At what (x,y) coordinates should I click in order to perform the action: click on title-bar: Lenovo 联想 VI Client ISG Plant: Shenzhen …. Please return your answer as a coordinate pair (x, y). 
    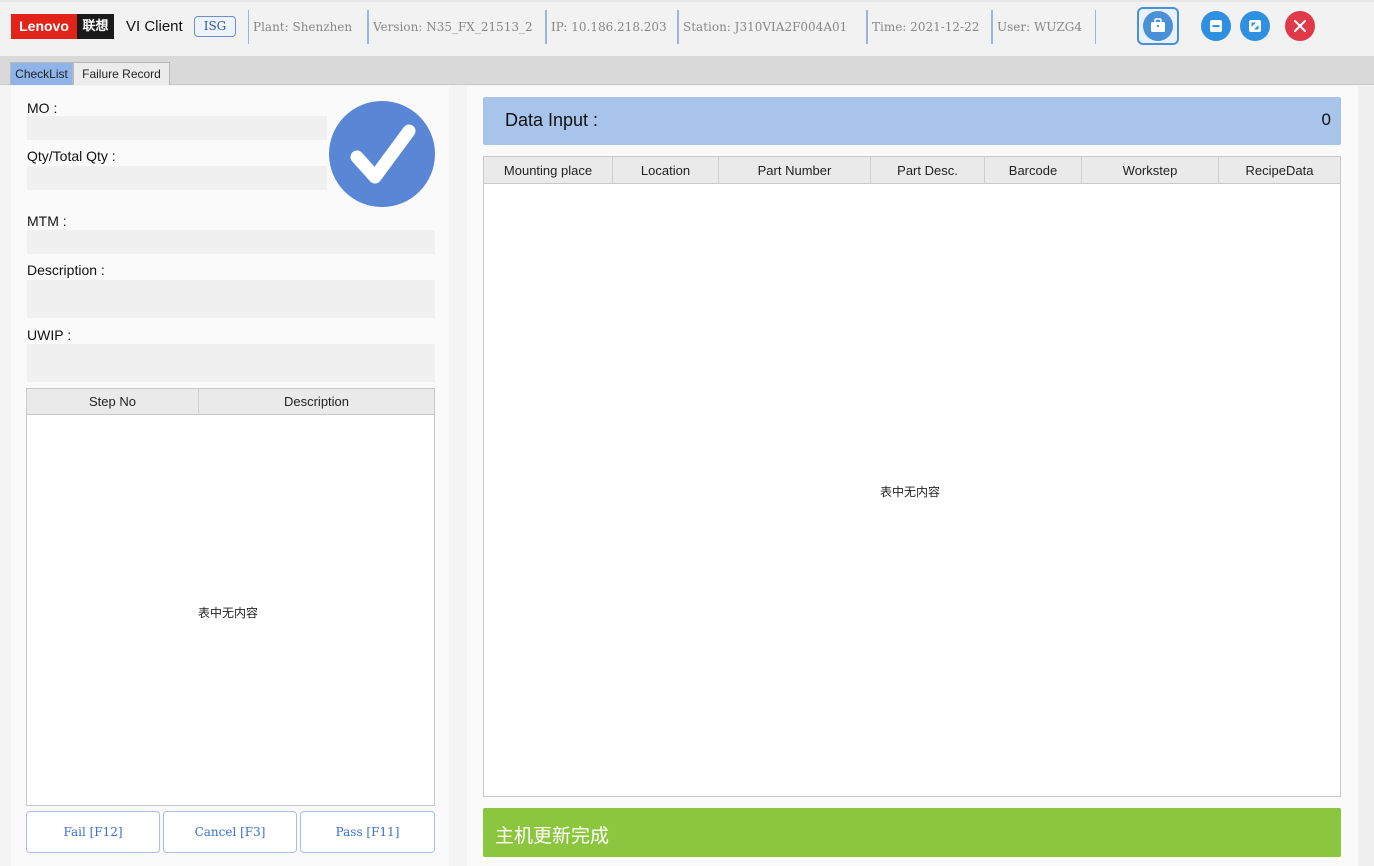
    Looking at the image, I should click on (687, 28).